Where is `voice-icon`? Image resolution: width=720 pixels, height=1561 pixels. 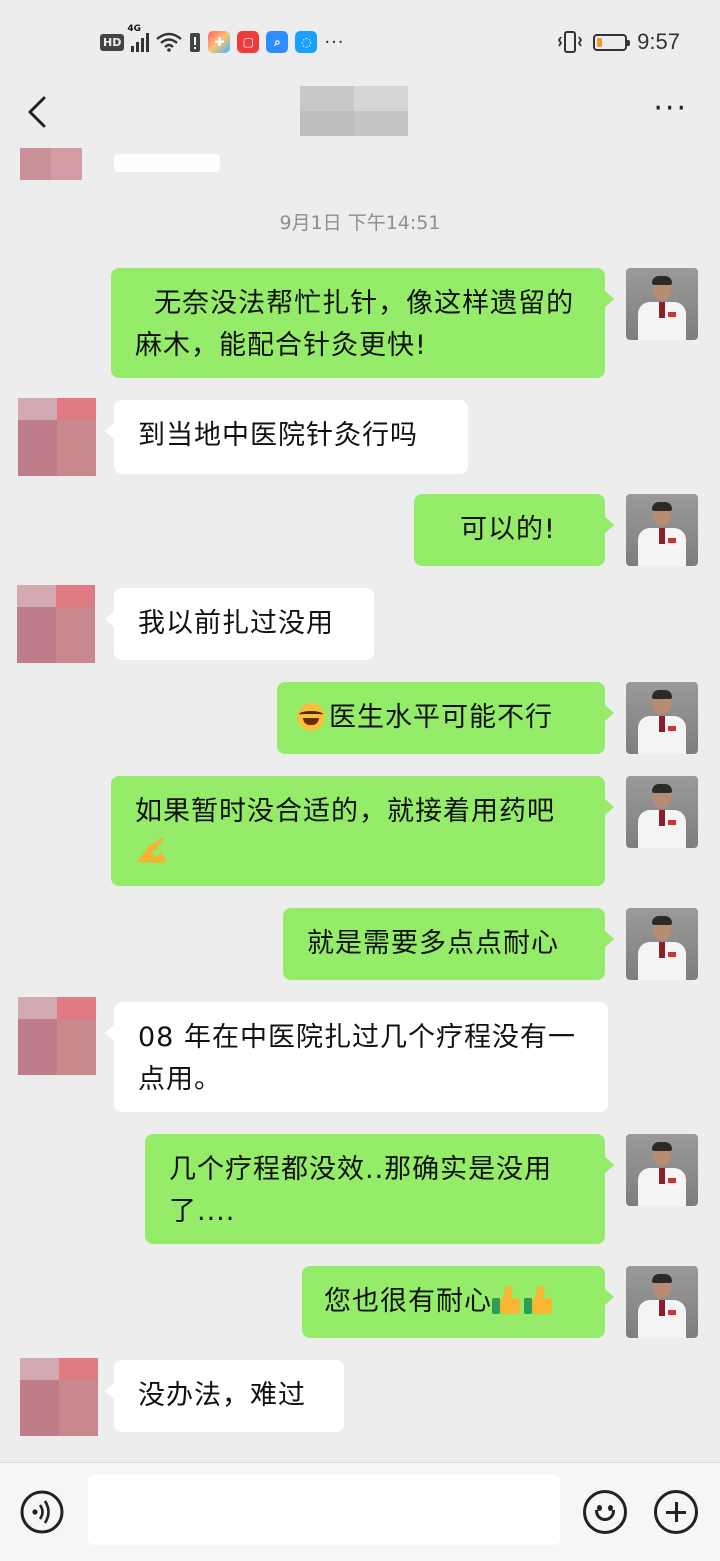
voice-icon is located at coordinates (42, 1512).